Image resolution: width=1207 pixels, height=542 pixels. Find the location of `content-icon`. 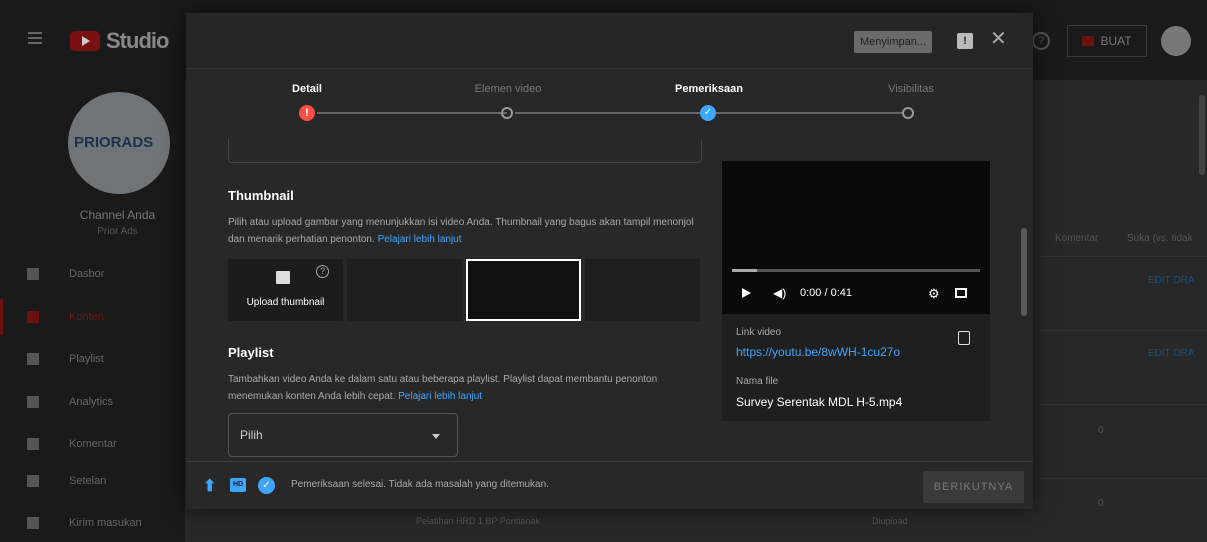

content-icon is located at coordinates (33, 317).